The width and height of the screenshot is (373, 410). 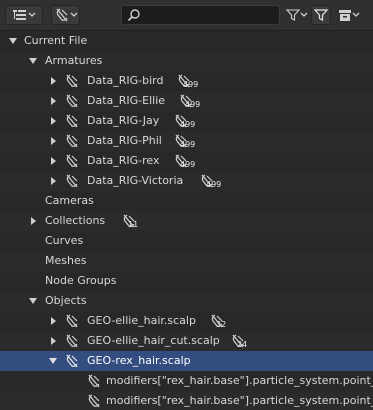 I want to click on badge-count: 11, so click(x=133, y=224).